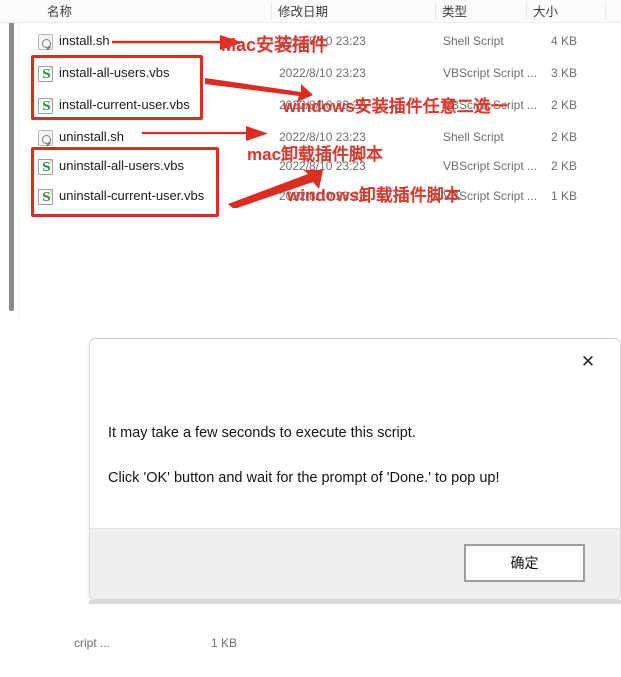 The width and height of the screenshot is (621, 677). Describe the element at coordinates (588, 362) in the screenshot. I see `close-icon: ✕` at that location.